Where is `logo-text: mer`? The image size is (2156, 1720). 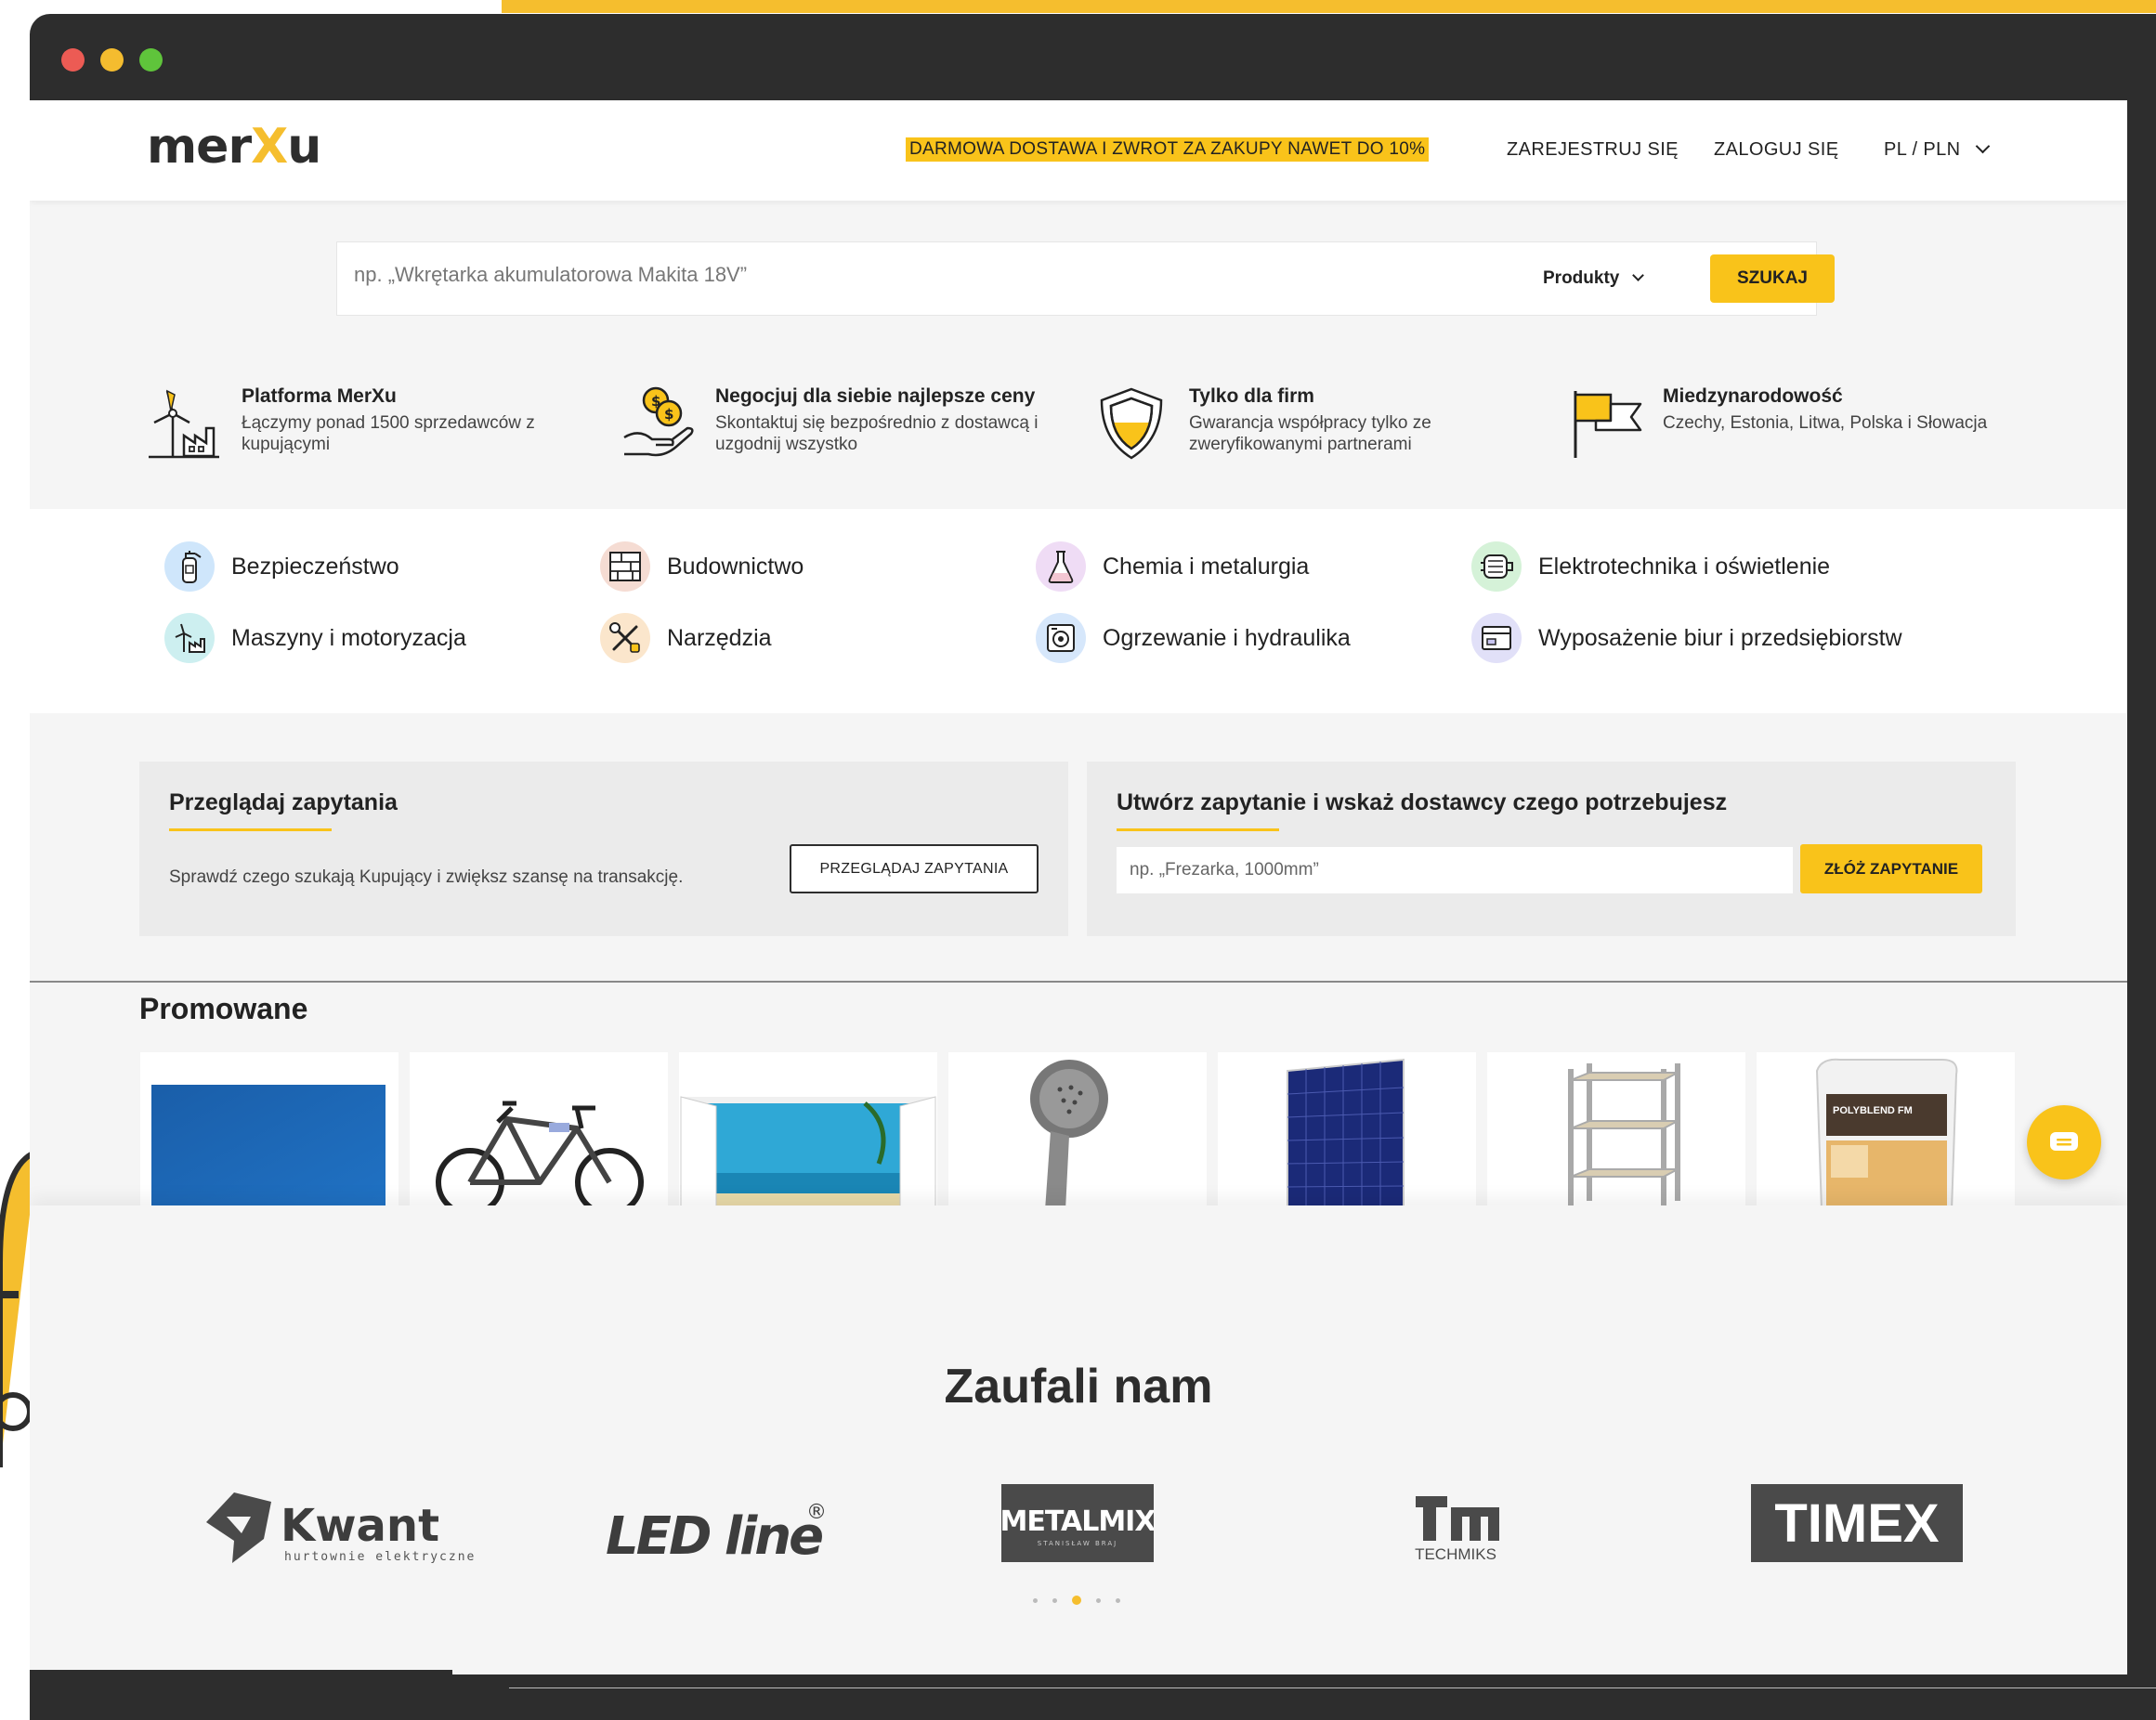
logo-text: mer is located at coordinates (199, 147).